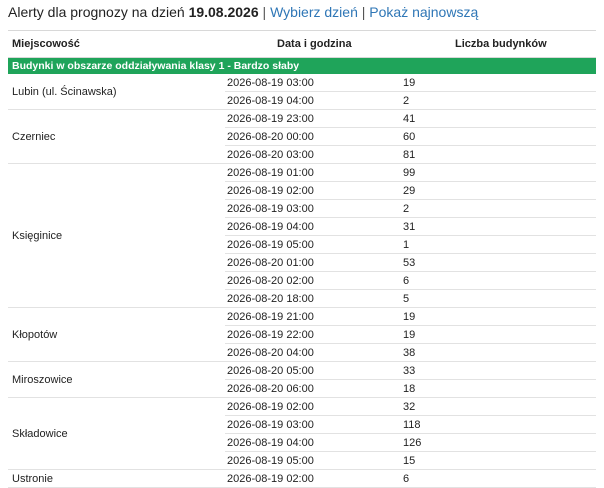 This screenshot has height=488, width=604. What do you see at coordinates (314, 262) in the screenshot?
I see `datetime-cell: 2026-08-20 01:00` at bounding box center [314, 262].